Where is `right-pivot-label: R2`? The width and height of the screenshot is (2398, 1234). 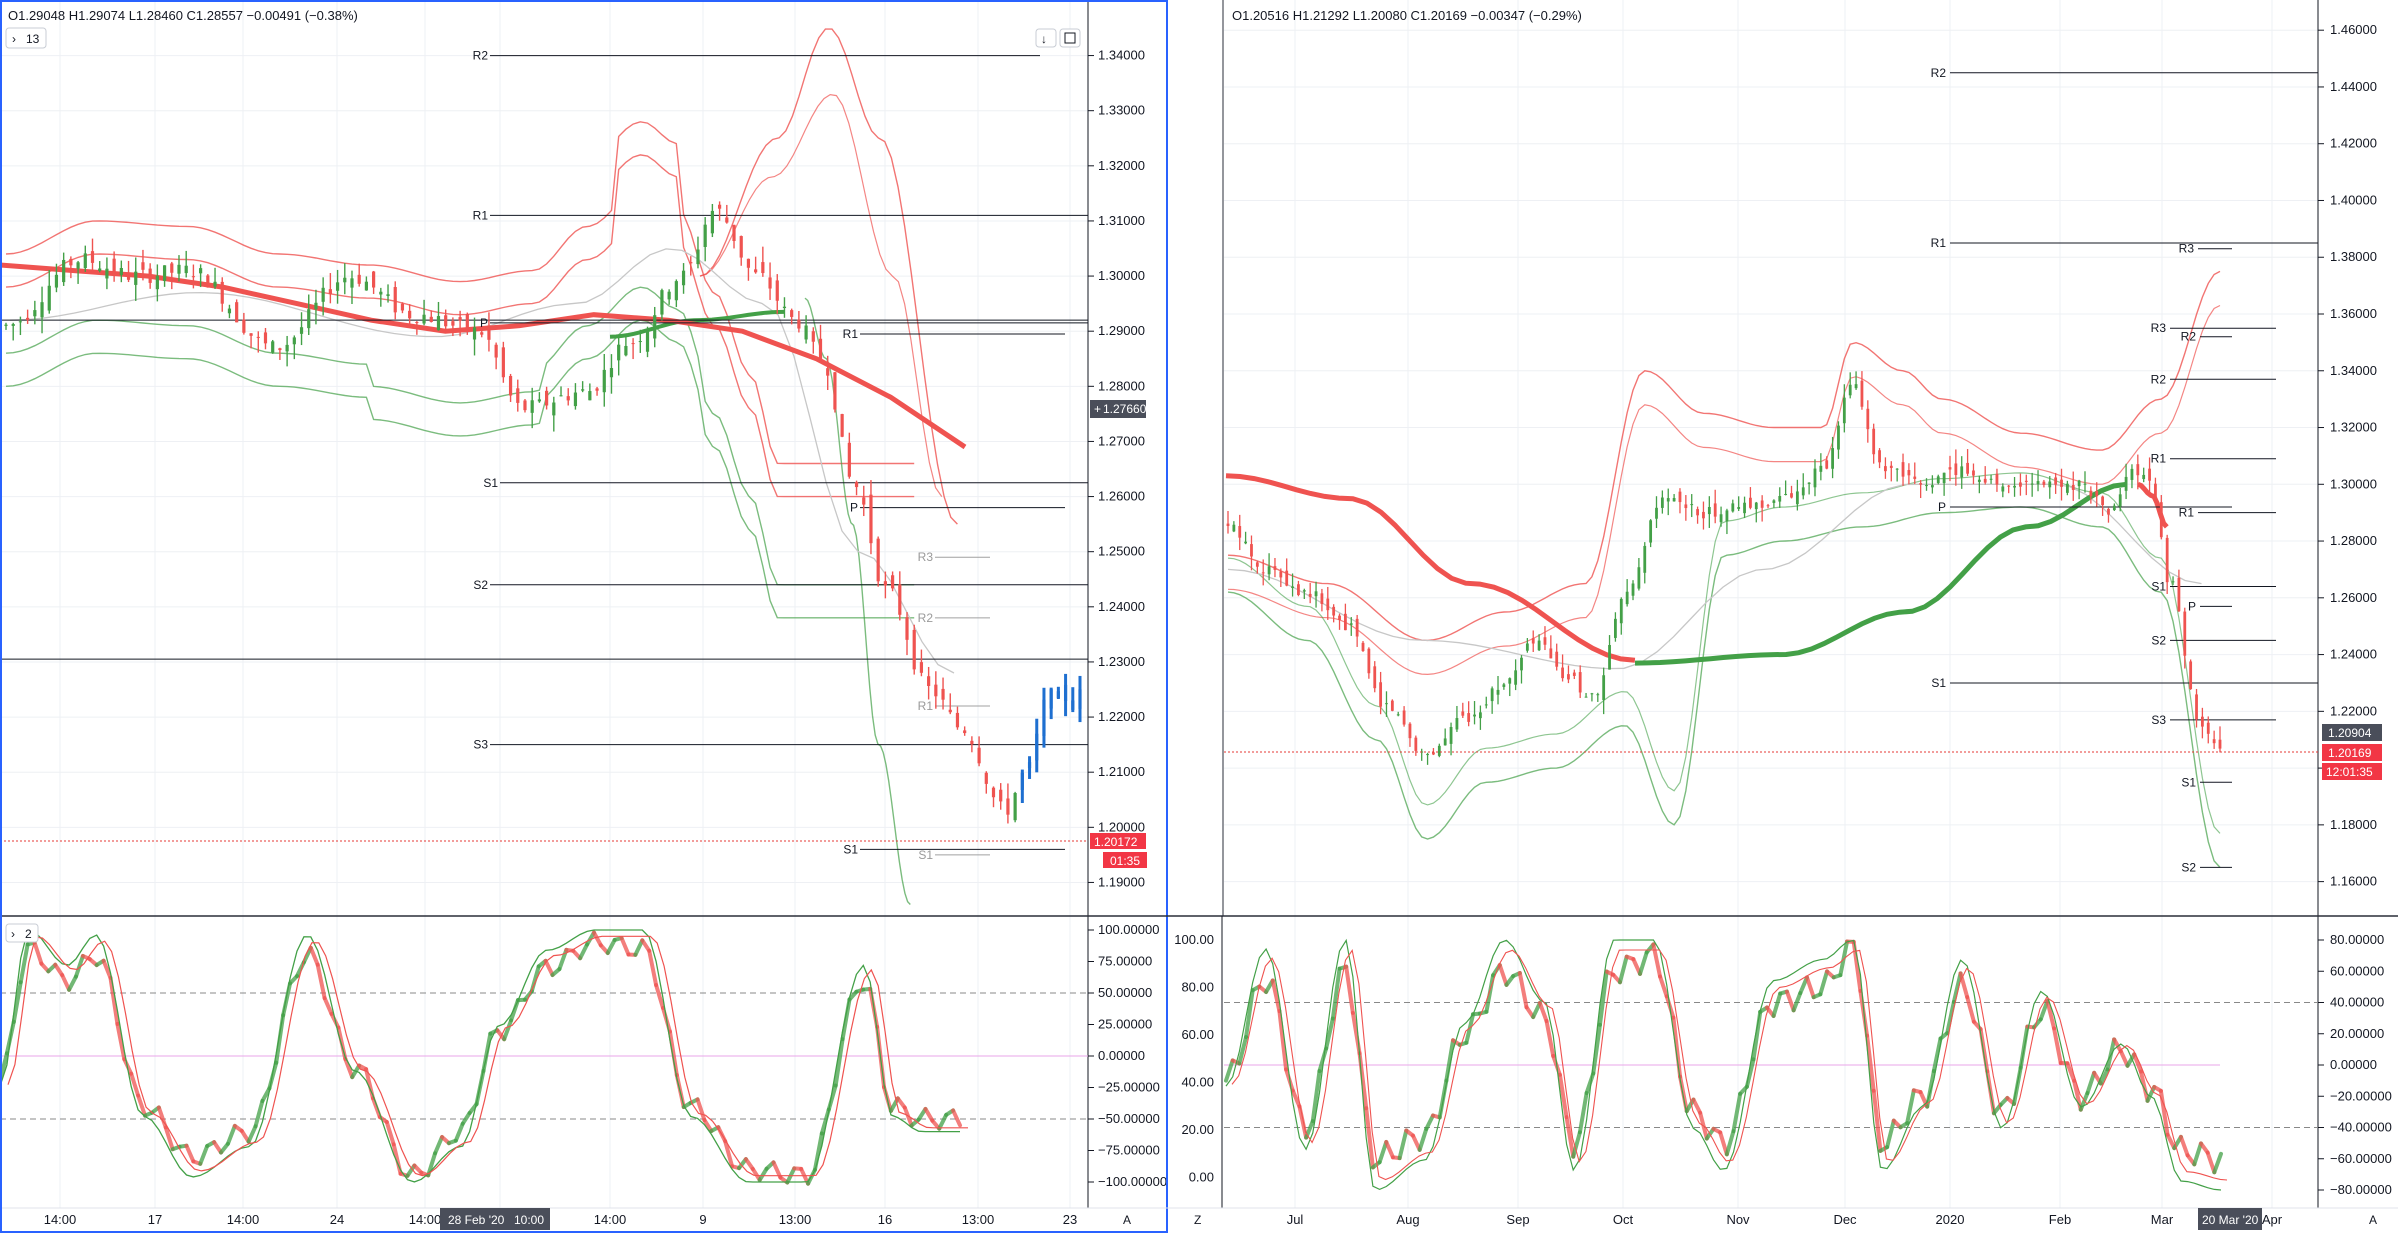
right-pivot-label: R2 is located at coordinates (2159, 379).